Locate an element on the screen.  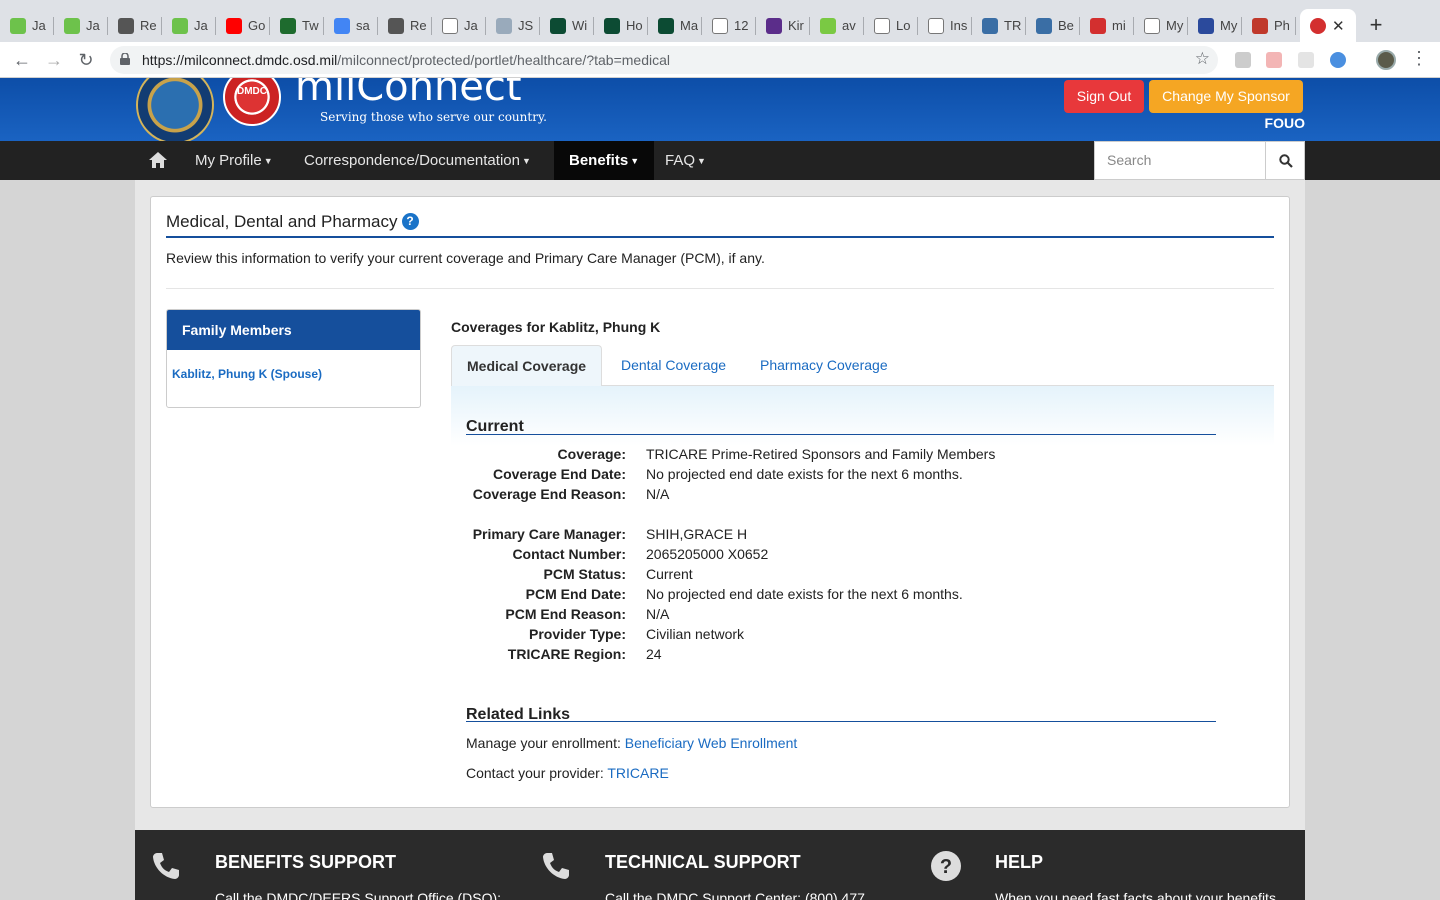
tab-dental-coverage: Dental Coverage is located at coordinates (673, 365).